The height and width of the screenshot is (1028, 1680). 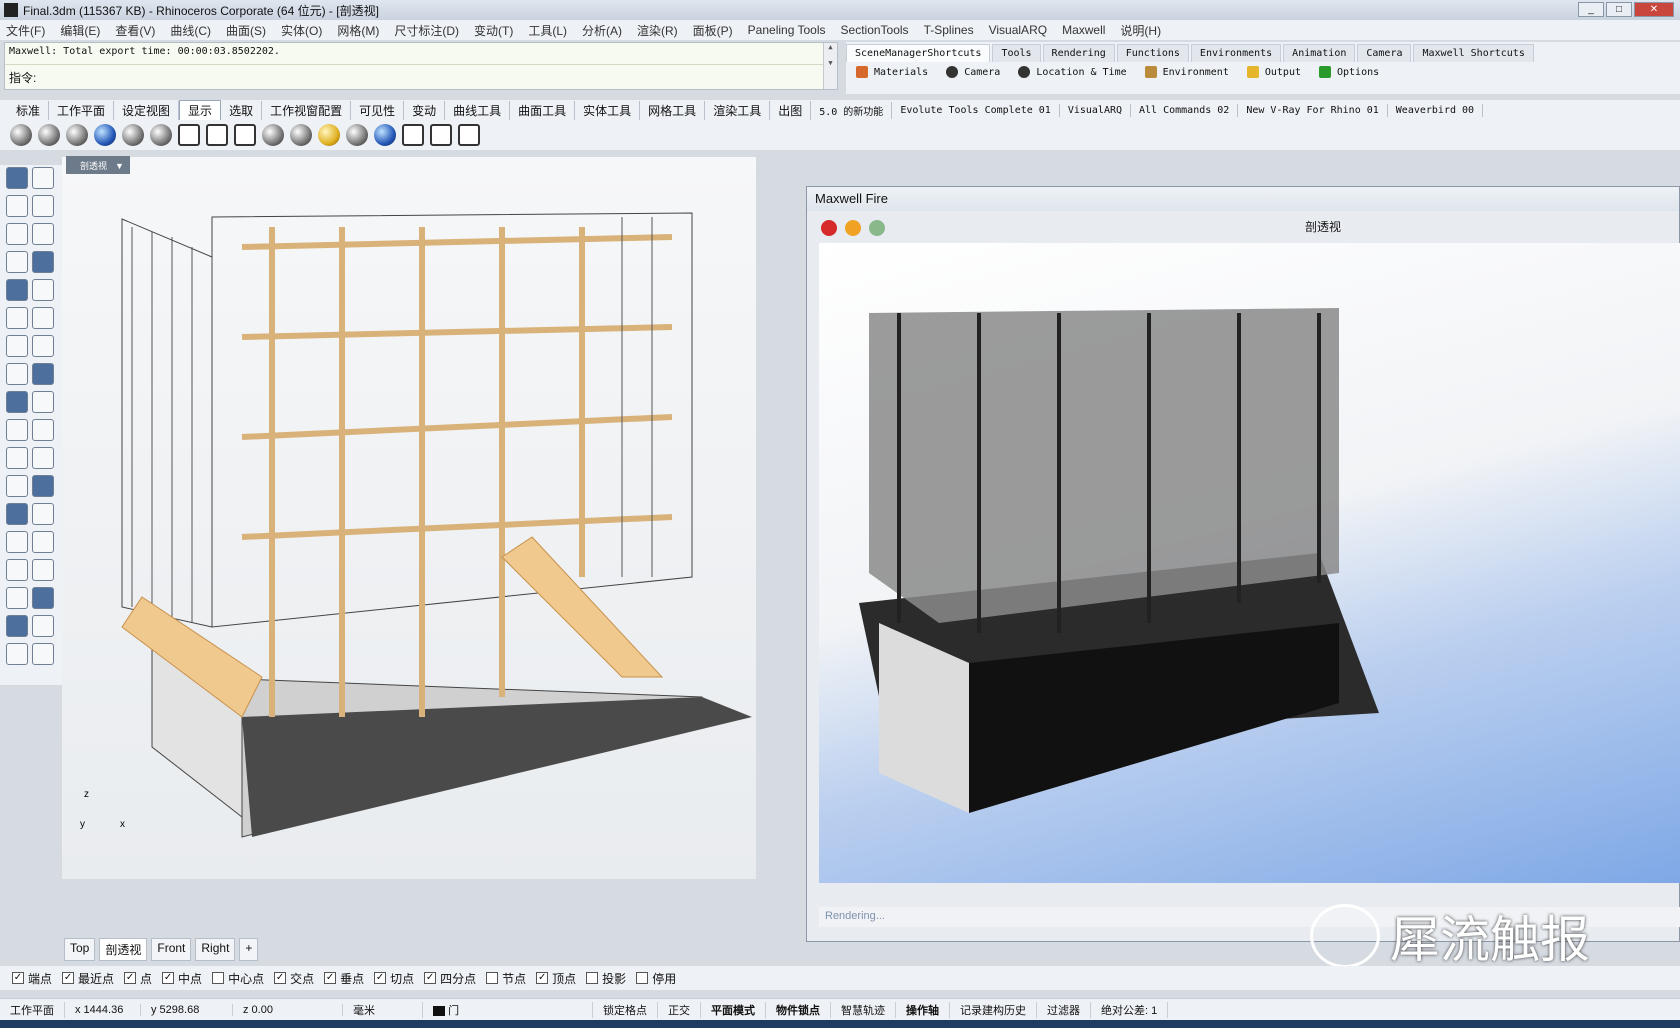 I want to click on status-toggle: 智慧轨迹, so click(x=863, y=1009).